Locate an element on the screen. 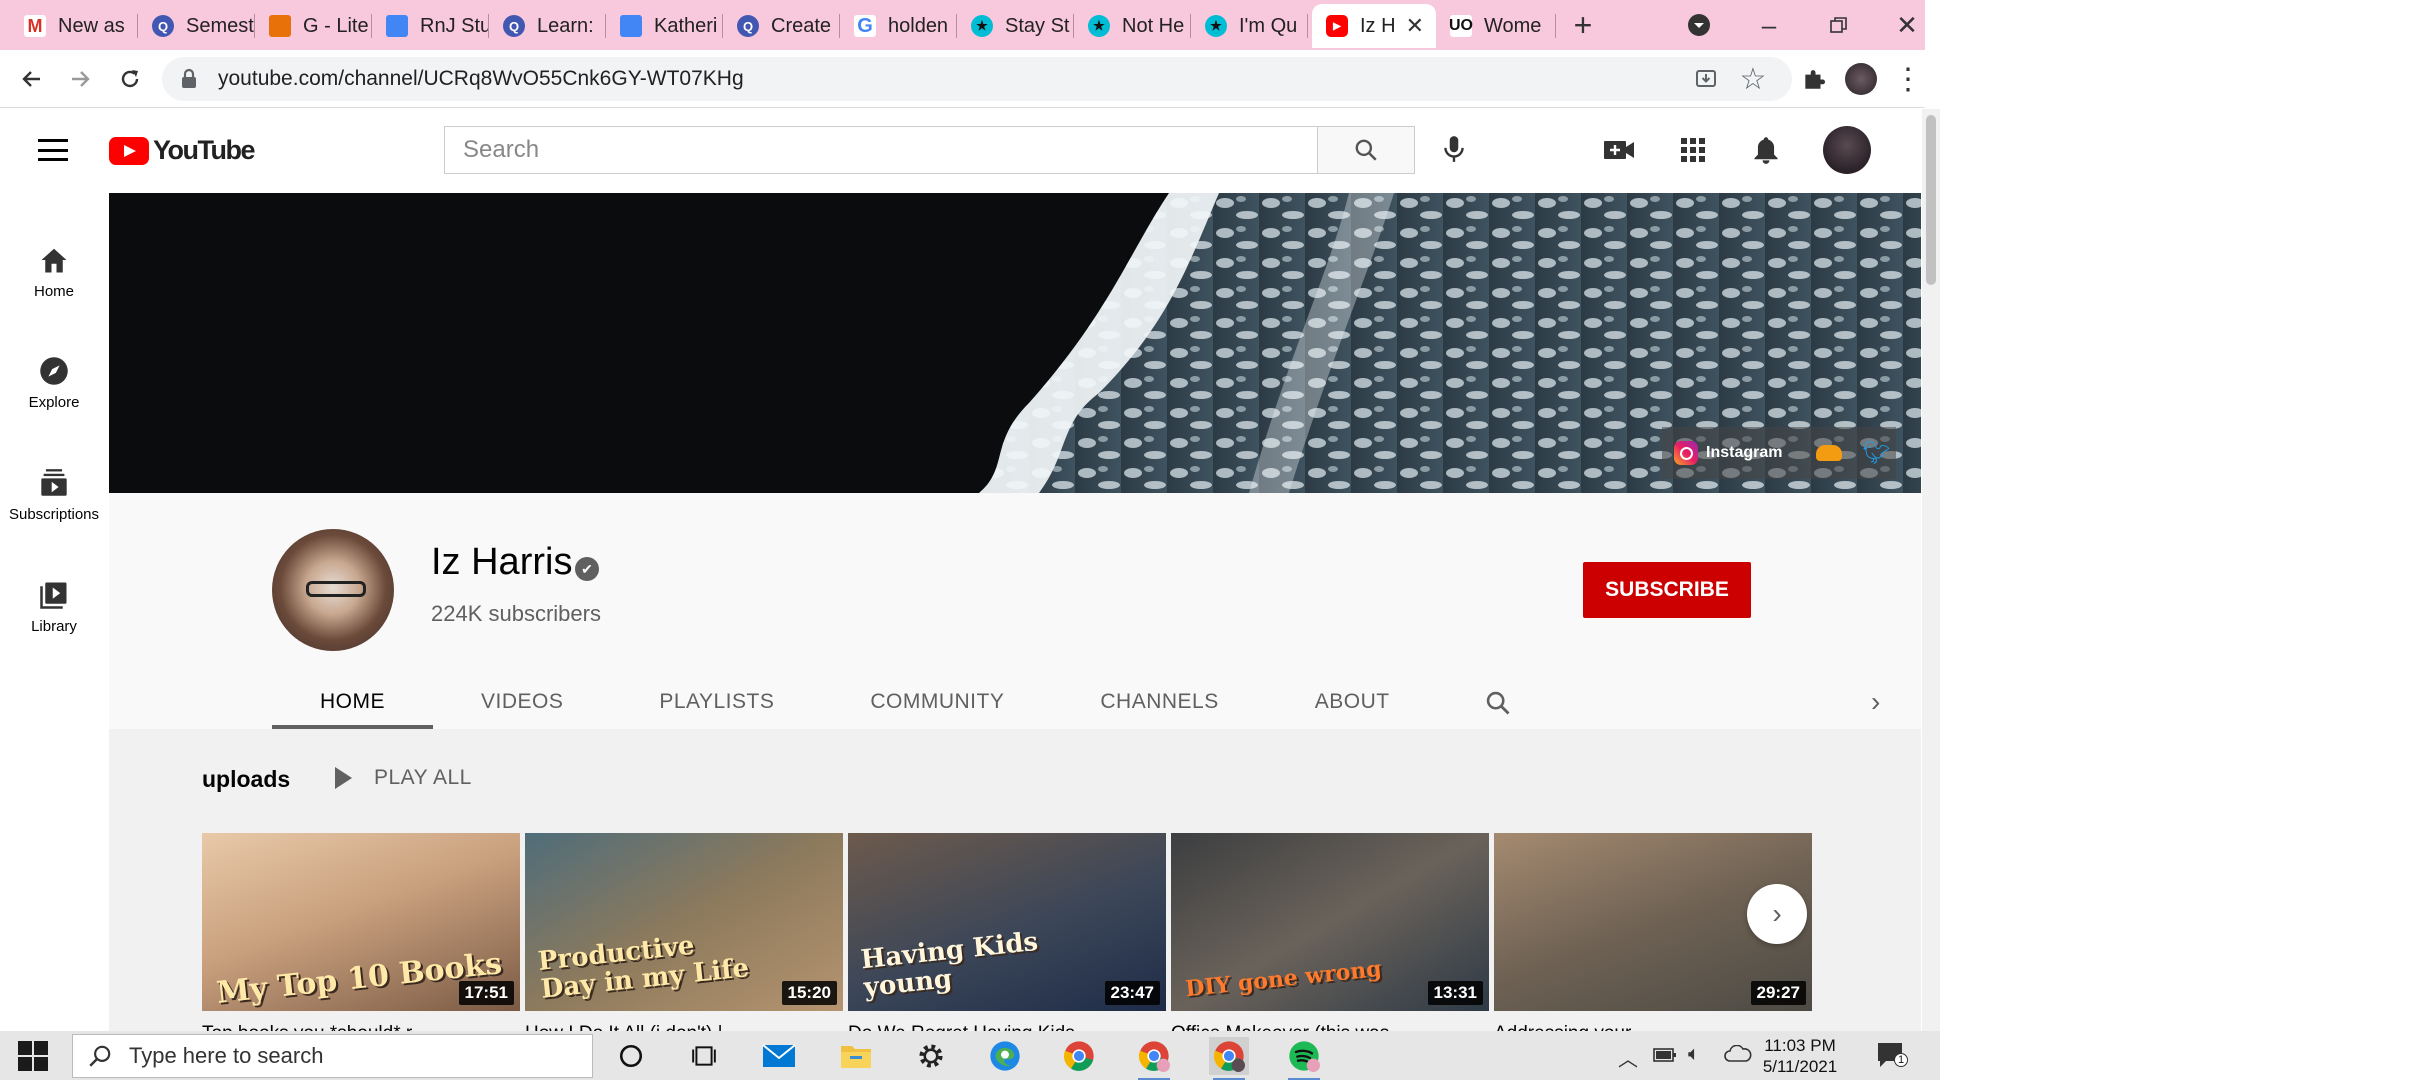 This screenshot has height=1080, width=2430. video-thumbnail: Productive Day in my Life 15:20 is located at coordinates (684, 922).